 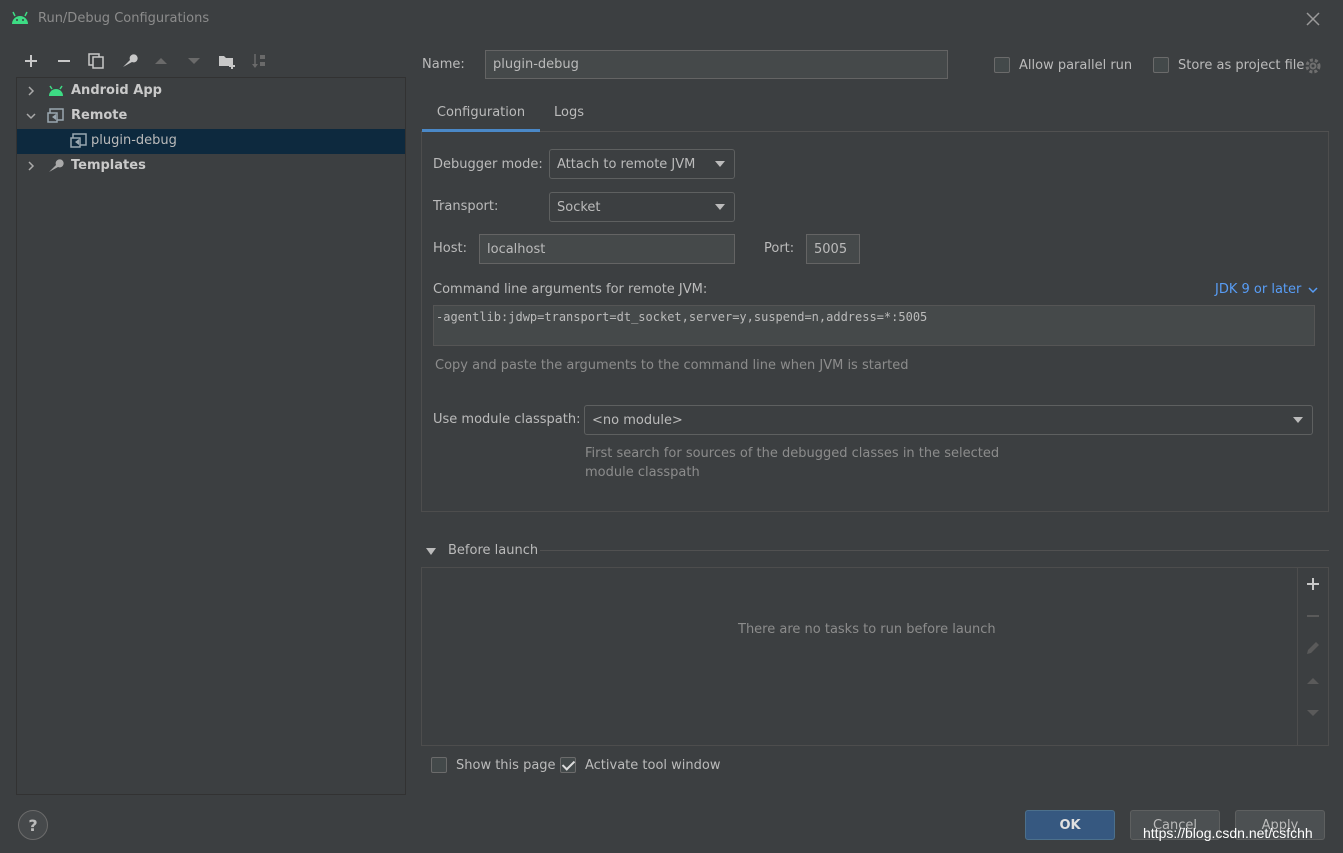 What do you see at coordinates (64, 61) in the screenshot?
I see `remove-icon` at bounding box center [64, 61].